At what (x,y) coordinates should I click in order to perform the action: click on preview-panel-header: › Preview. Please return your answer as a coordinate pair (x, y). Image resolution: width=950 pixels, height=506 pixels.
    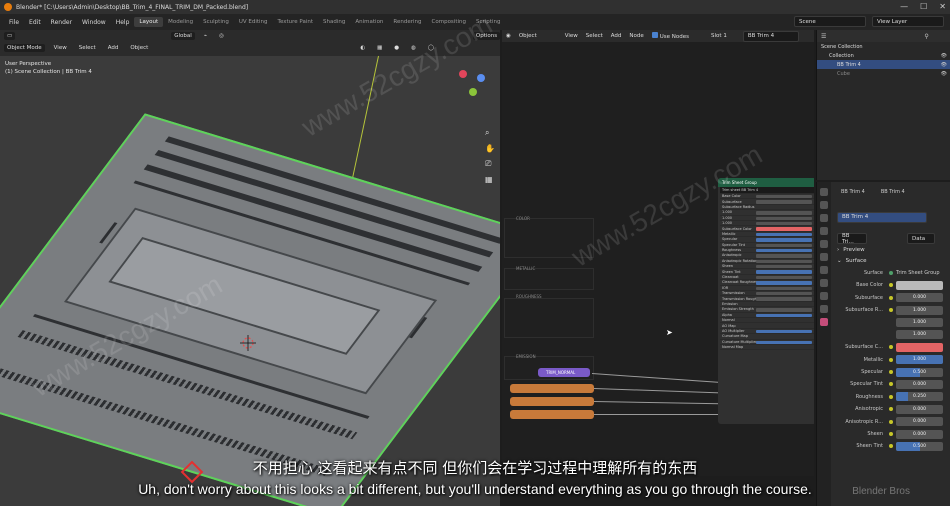
    Looking at the image, I should click on (891, 250).